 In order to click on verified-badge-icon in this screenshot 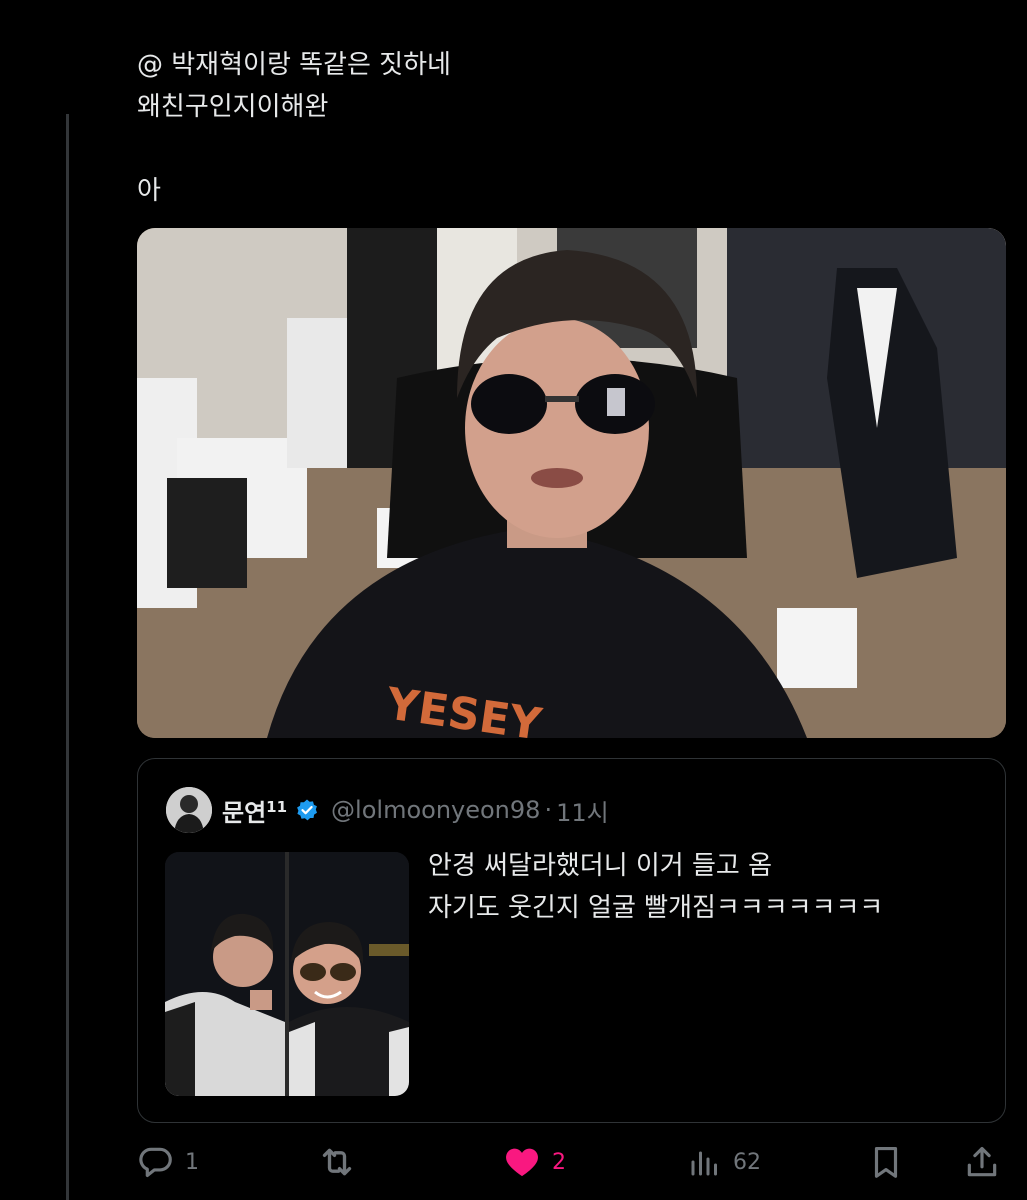, I will do `click(307, 810)`.